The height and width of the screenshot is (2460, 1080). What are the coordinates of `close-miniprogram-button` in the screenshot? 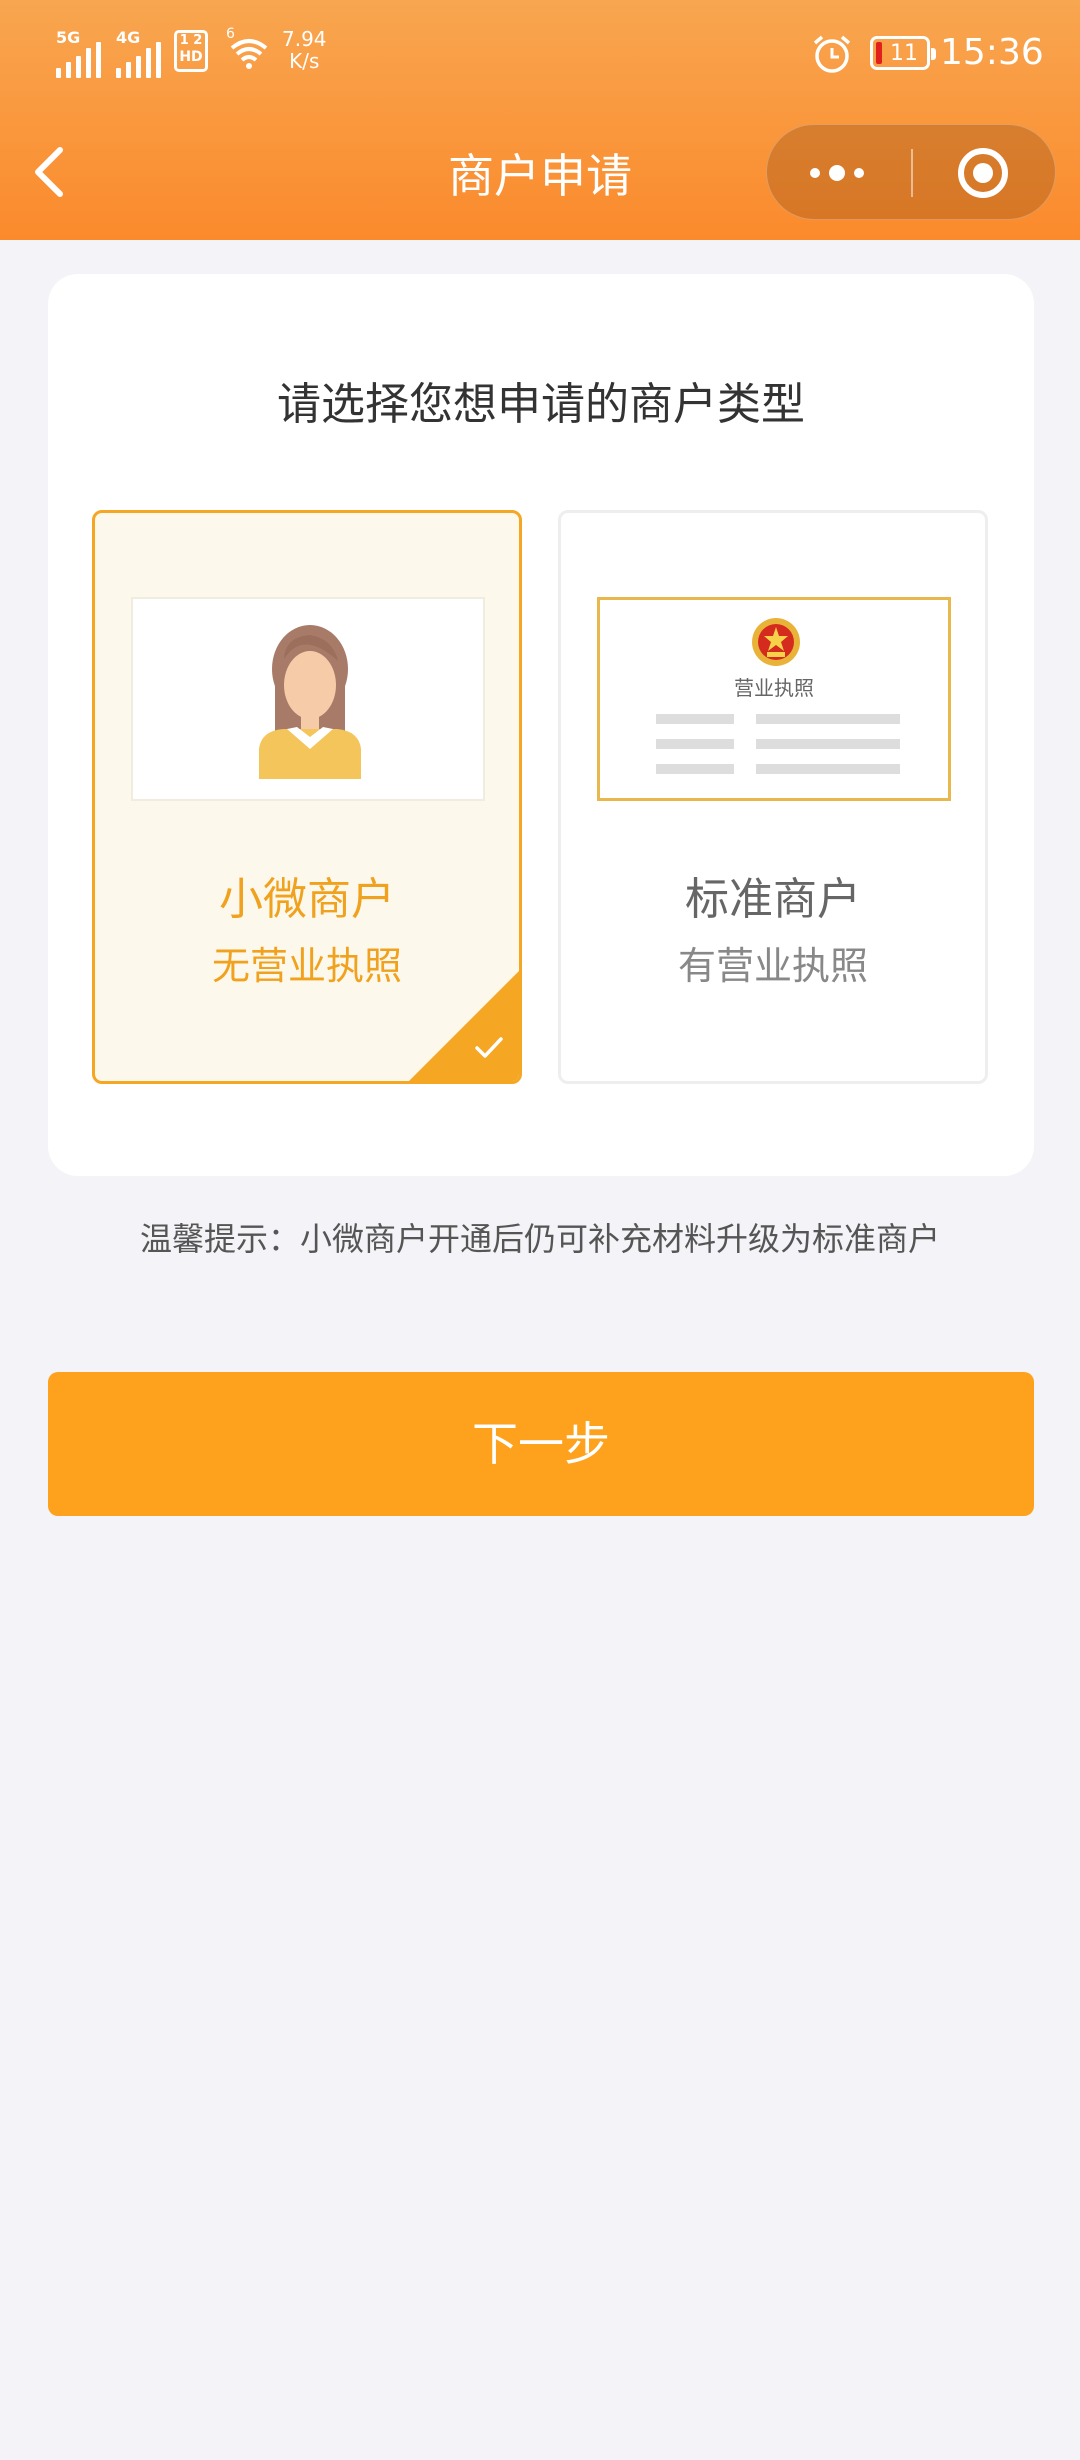 It's located at (985, 173).